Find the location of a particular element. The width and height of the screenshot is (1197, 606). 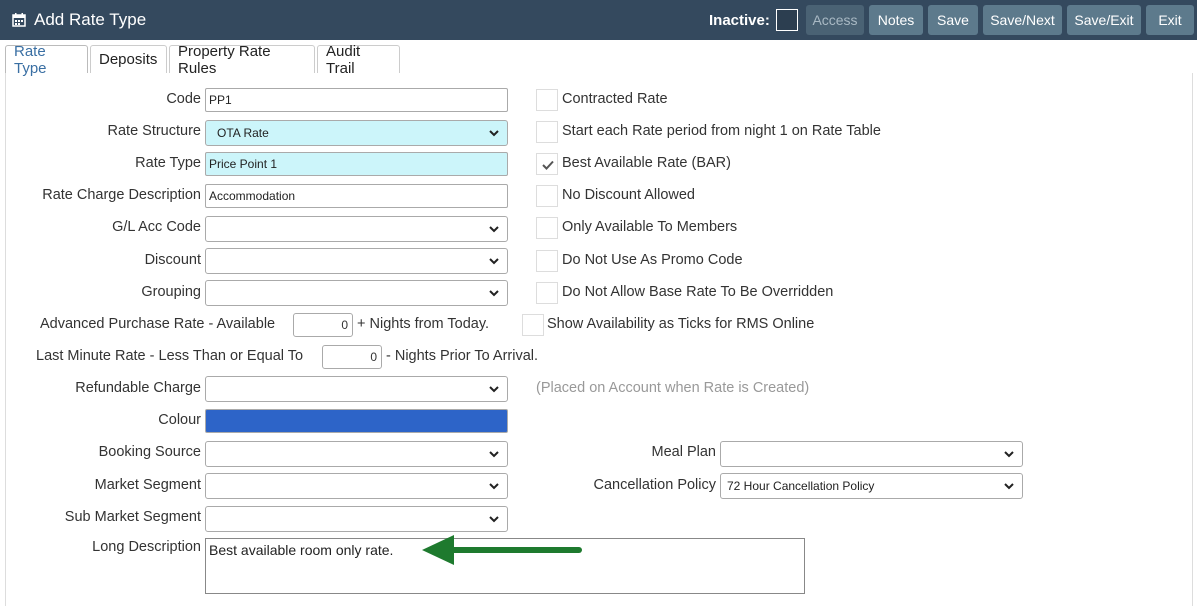

inactive-toggle: Inactive: is located at coordinates (753, 20).